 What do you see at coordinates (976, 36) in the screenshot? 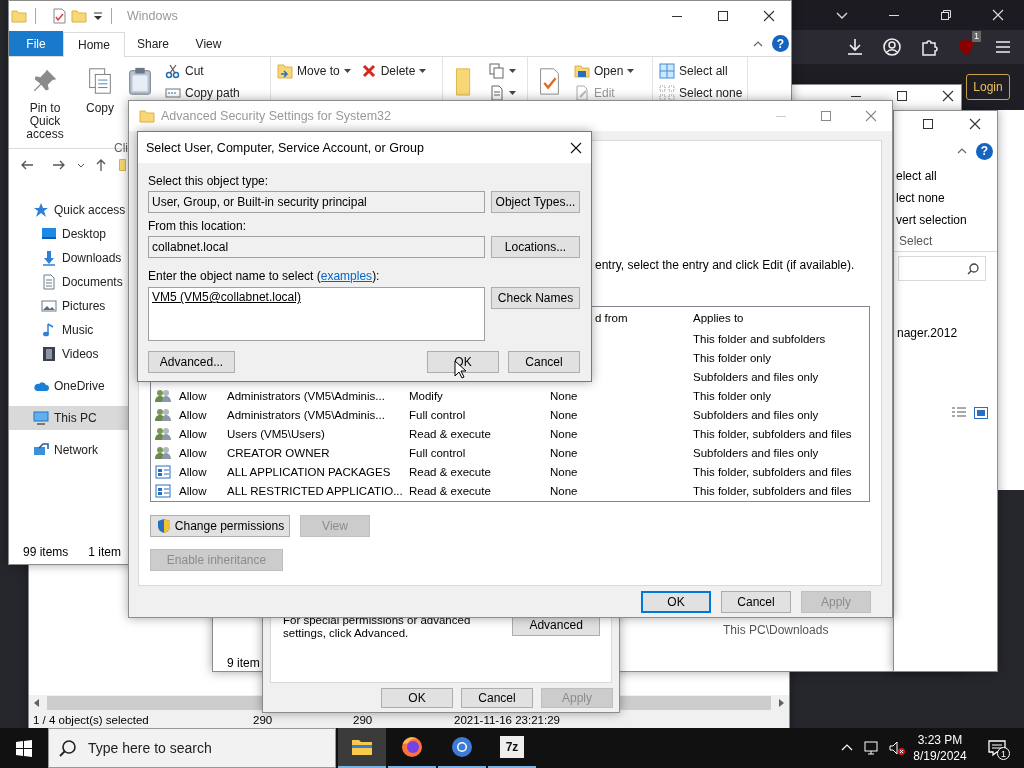
I see `badge: 1` at bounding box center [976, 36].